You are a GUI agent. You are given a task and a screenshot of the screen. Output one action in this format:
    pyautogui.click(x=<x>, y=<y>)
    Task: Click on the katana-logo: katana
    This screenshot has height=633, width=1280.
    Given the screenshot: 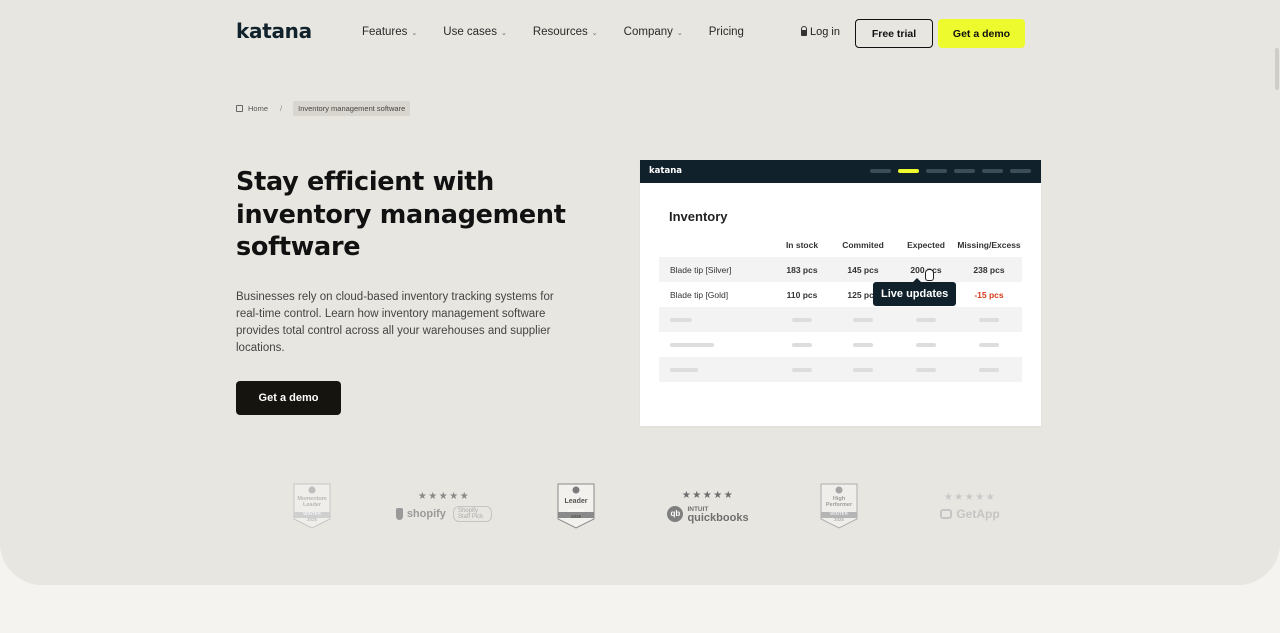 What is the action you would take?
    pyautogui.click(x=274, y=31)
    